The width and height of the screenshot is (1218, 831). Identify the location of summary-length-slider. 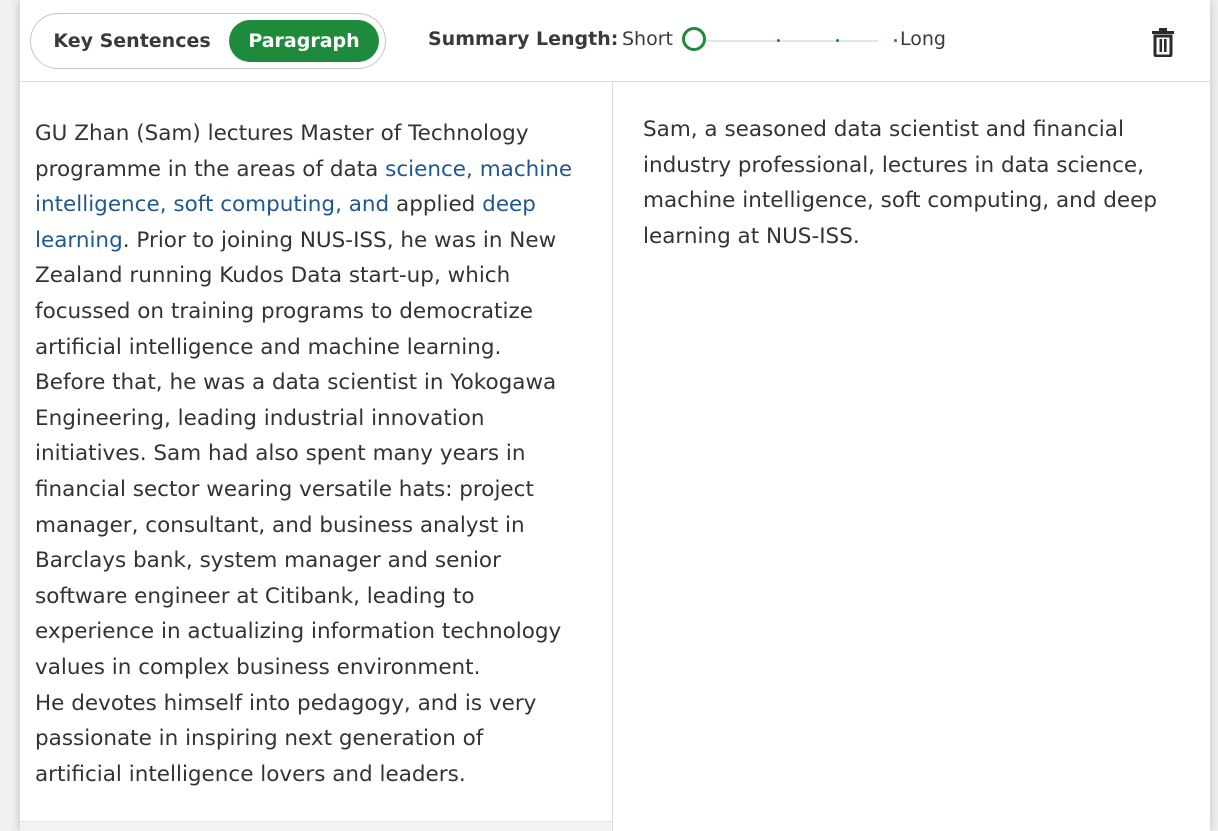
(789, 41).